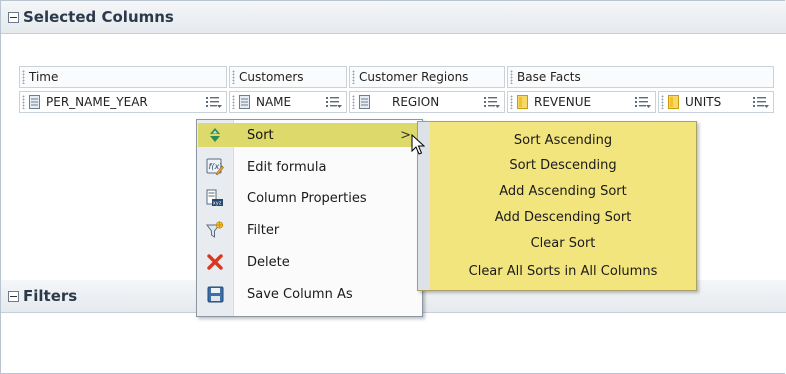 This screenshot has width=786, height=374. What do you see at coordinates (123, 77) in the screenshot?
I see `group-header-time: Time` at bounding box center [123, 77].